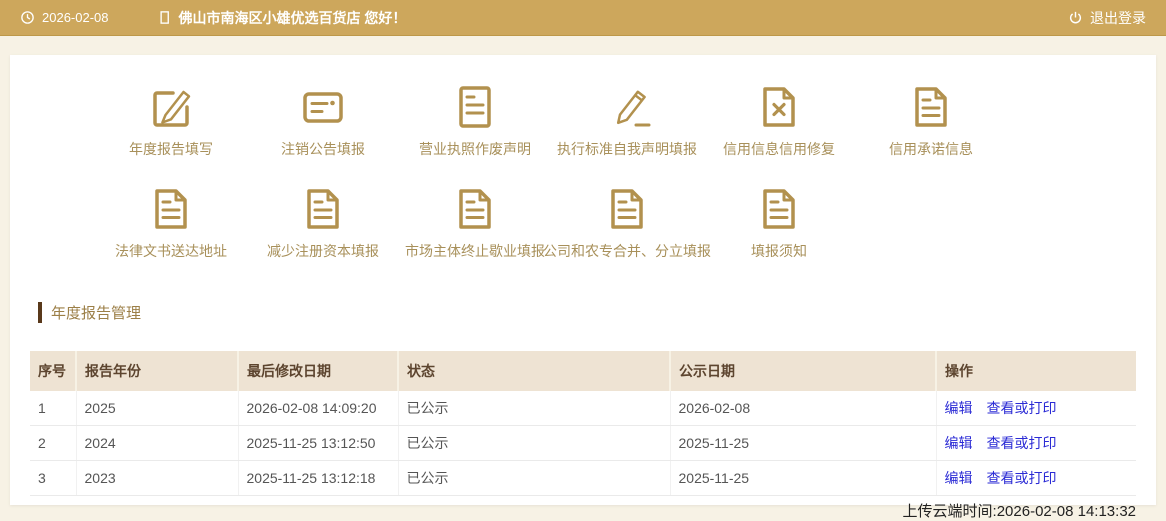  I want to click on col-header-actions: 操作, so click(1036, 371).